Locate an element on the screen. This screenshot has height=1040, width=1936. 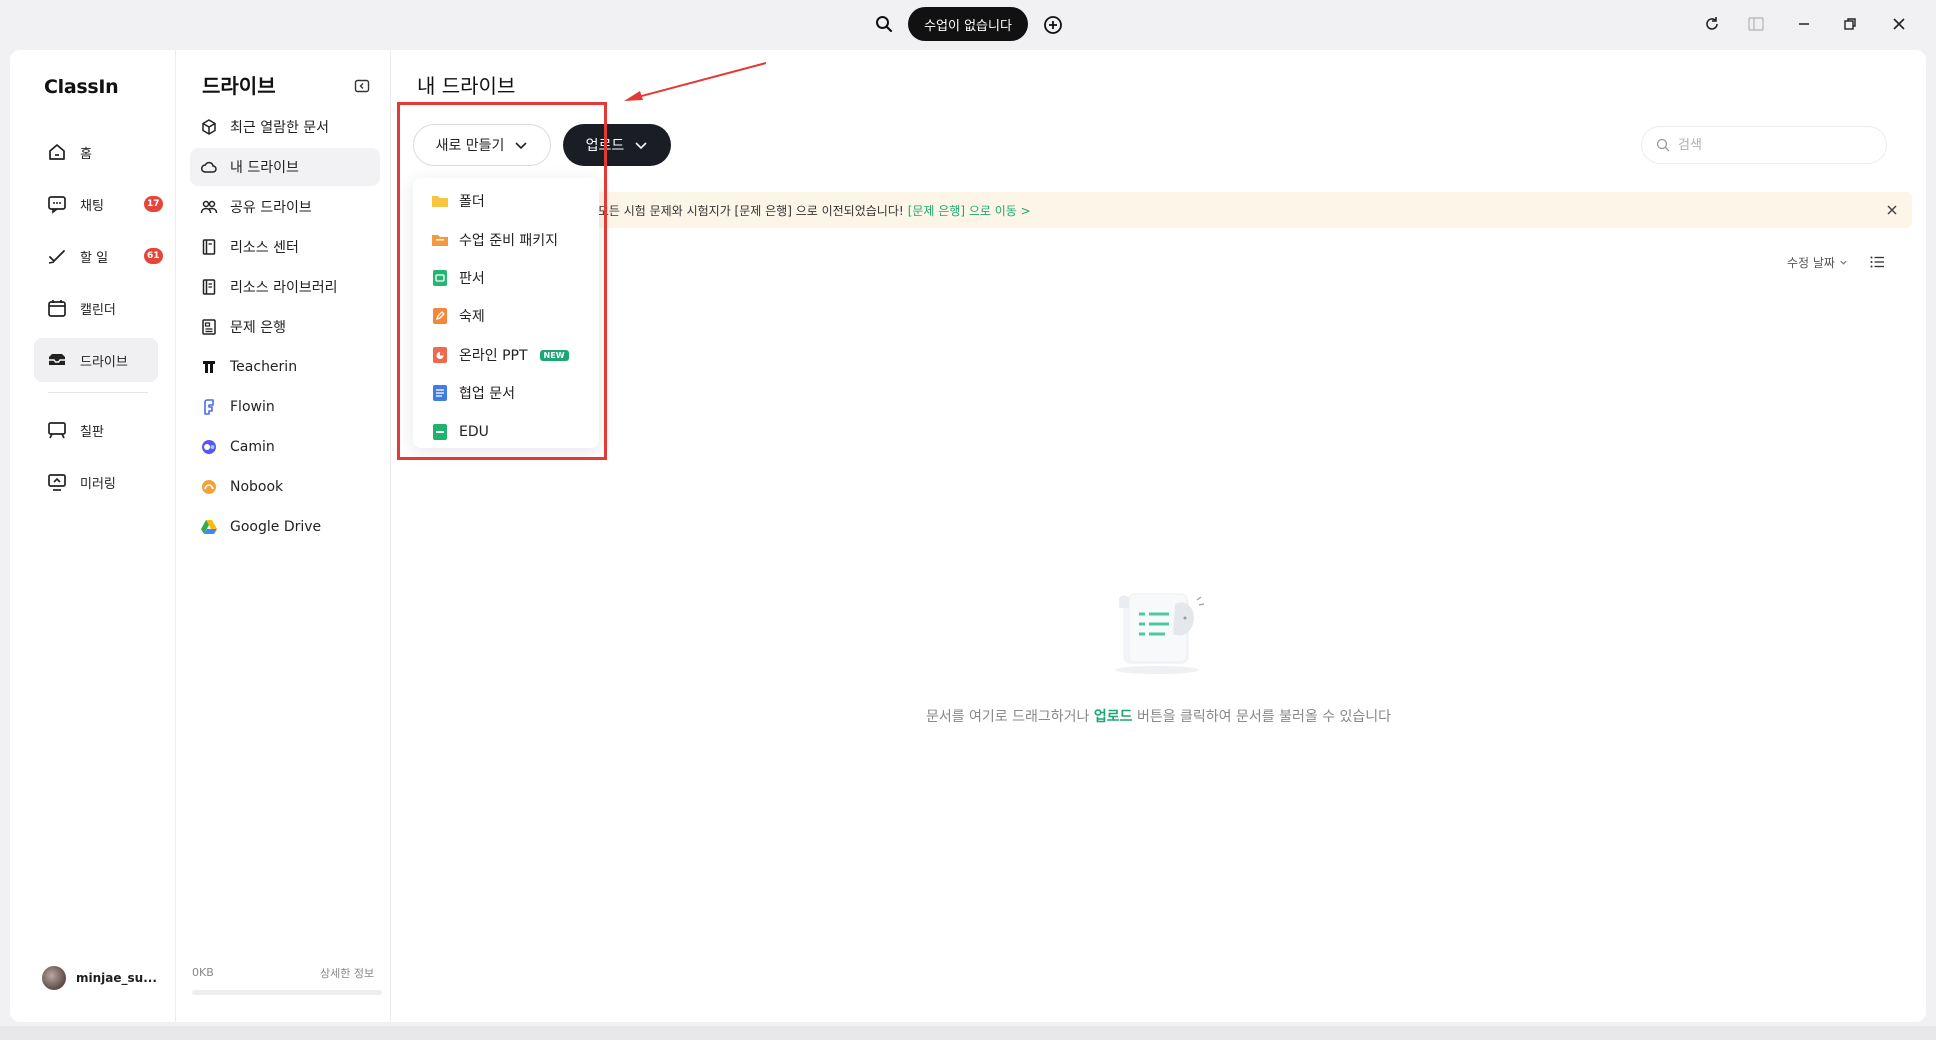
sort-dropdown: 수정 날짜 is located at coordinates (1817, 262).